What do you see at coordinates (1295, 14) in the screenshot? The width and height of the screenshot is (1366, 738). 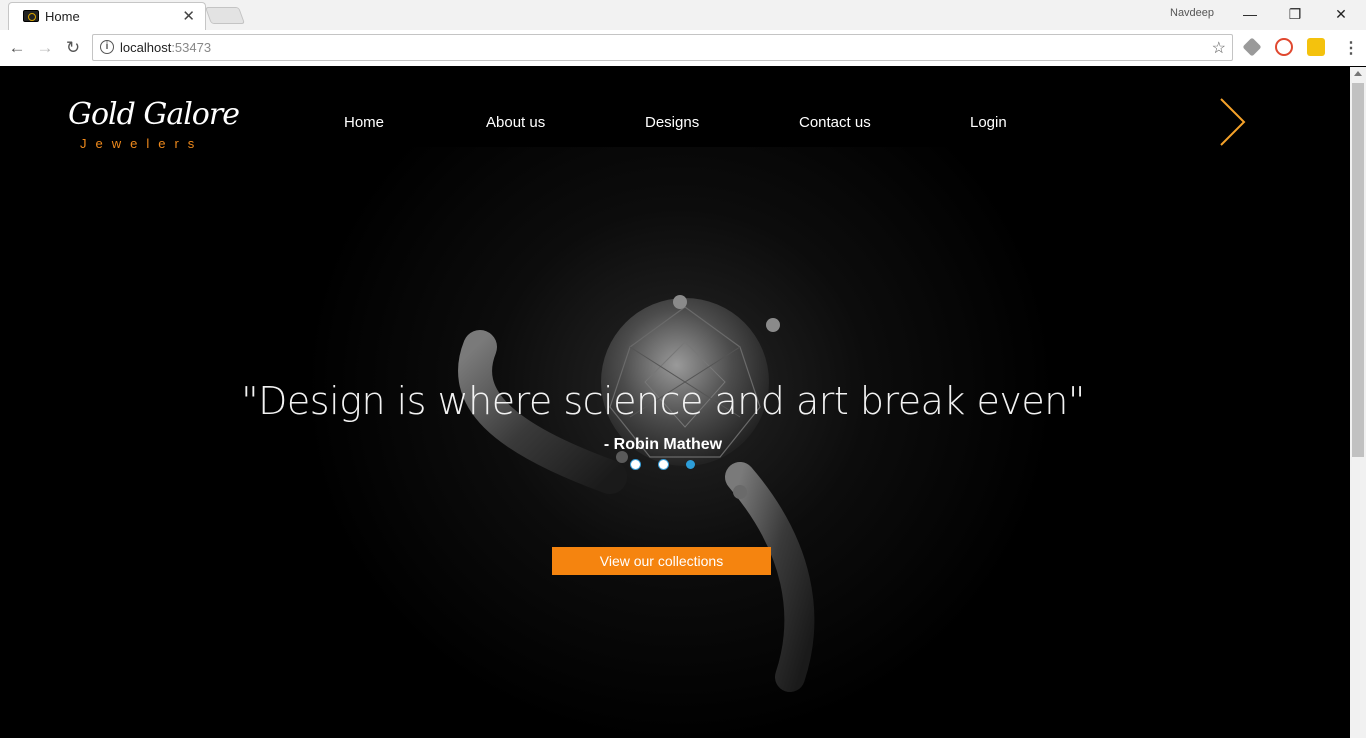 I see `restore-button: ❐` at bounding box center [1295, 14].